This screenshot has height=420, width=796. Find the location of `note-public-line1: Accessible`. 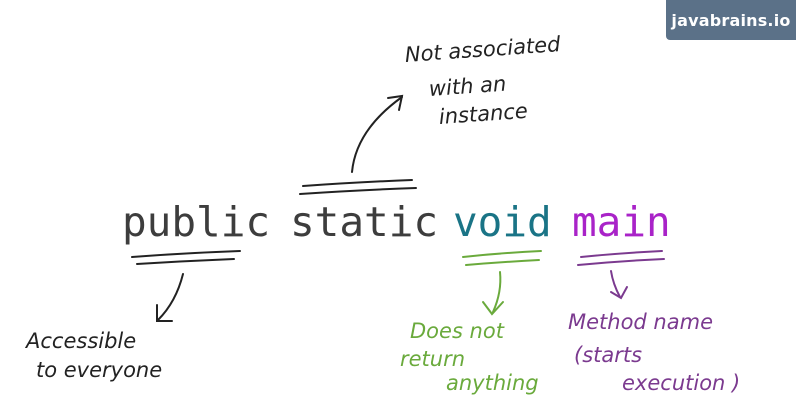

note-public-line1: Accessible is located at coordinates (81, 341).